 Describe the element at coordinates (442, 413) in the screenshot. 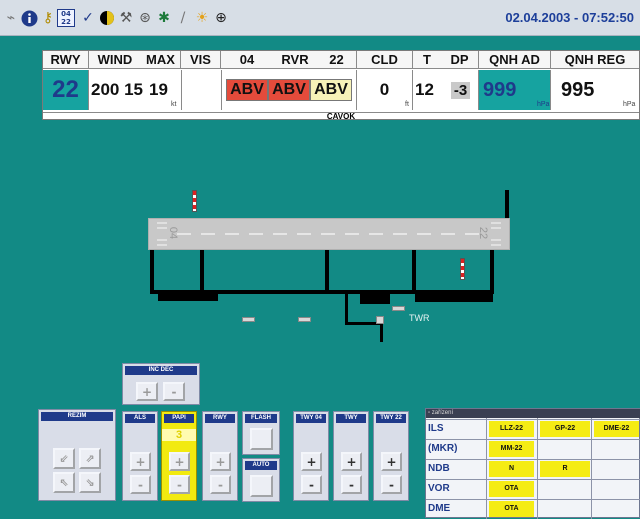

I see `navaid-window-title-text: zařízení` at that location.